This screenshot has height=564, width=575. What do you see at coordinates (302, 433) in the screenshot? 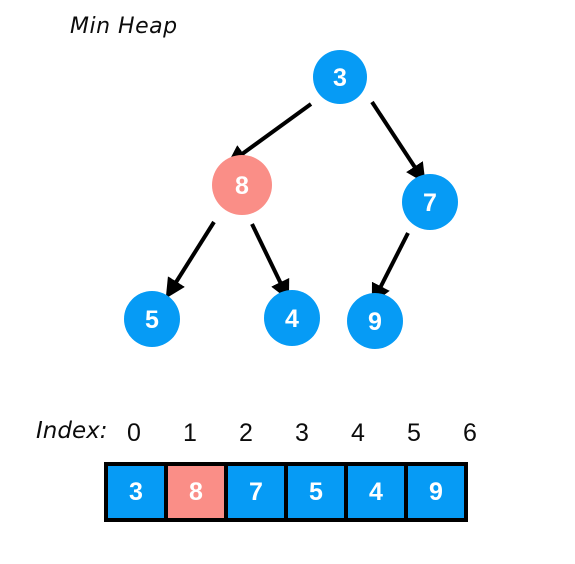
I see `index-number-3: 3` at bounding box center [302, 433].